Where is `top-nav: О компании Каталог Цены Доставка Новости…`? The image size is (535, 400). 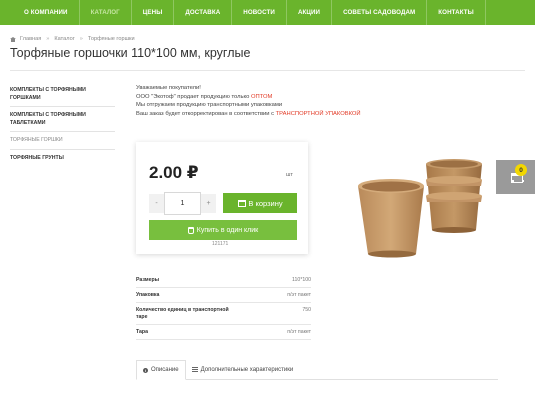
top-nav: О компании Каталог Цены Доставка Новости… is located at coordinates (267, 12).